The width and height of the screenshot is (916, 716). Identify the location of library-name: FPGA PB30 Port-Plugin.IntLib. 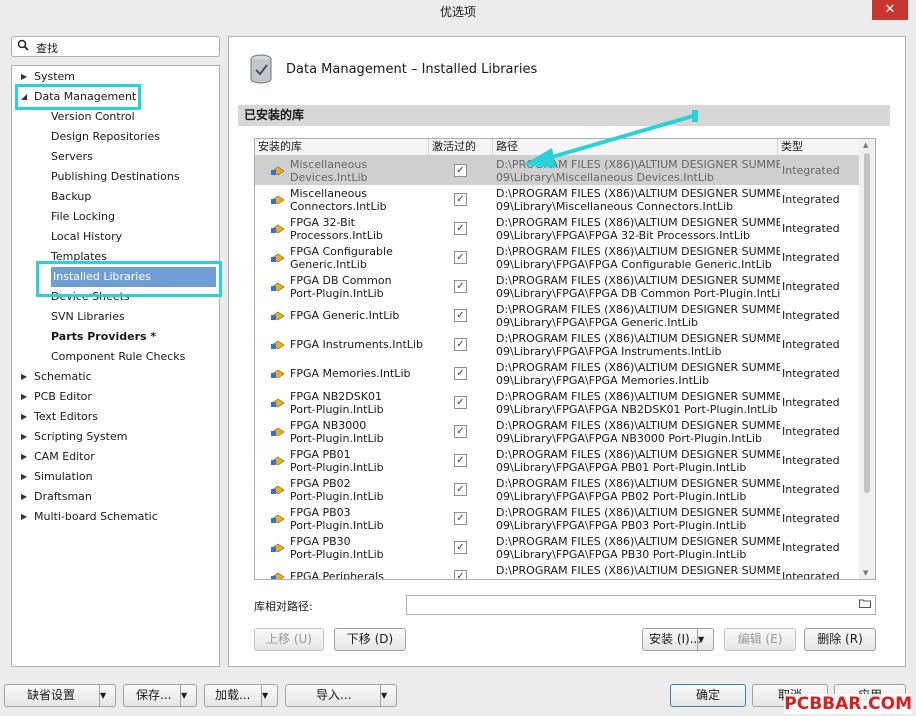
(357, 548).